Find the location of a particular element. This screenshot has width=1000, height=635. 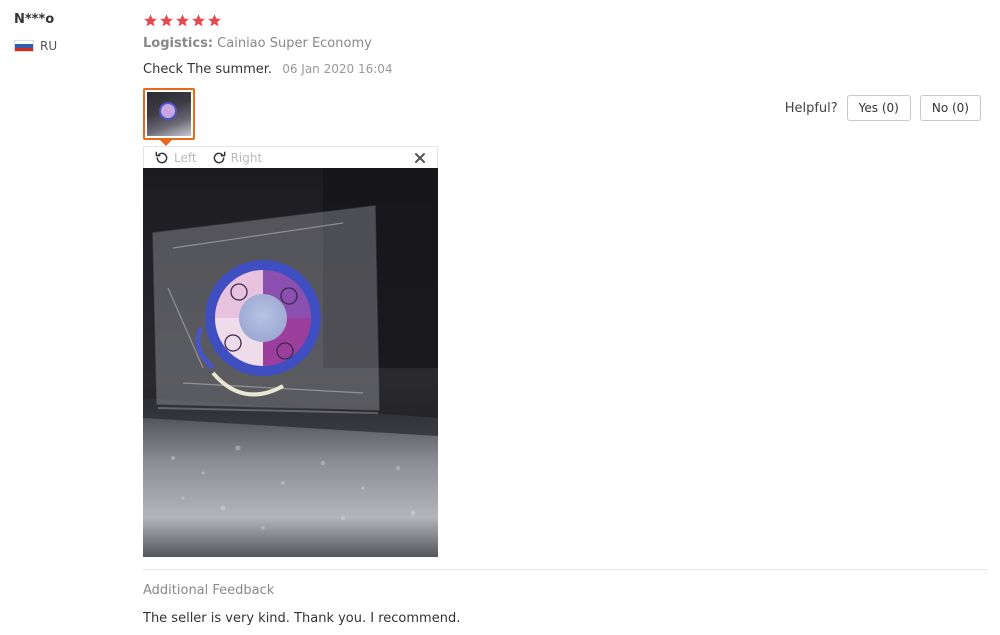

review-photo-thumbnail is located at coordinates (169, 114).